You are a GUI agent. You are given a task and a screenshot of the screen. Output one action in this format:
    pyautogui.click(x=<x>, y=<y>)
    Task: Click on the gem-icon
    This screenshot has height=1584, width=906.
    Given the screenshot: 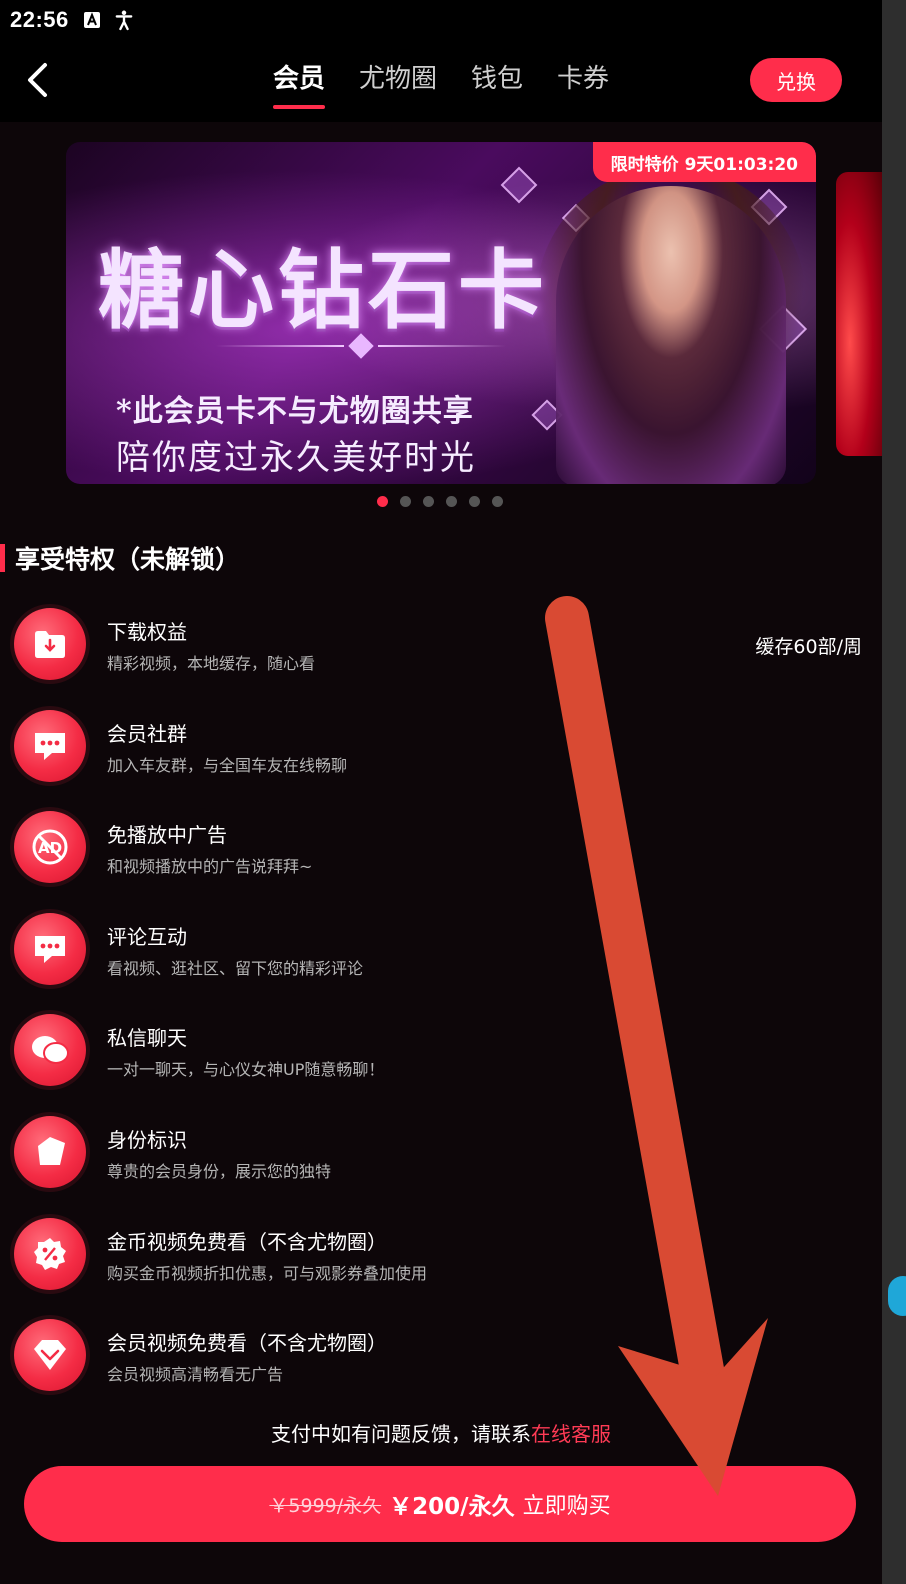 What is the action you would take?
    pyautogui.click(x=361, y=346)
    